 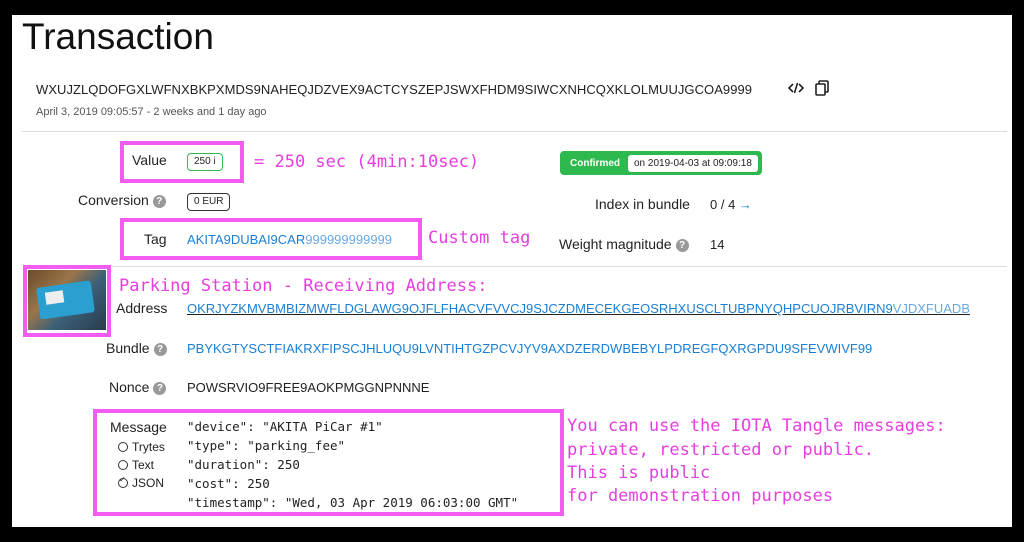 What do you see at coordinates (756, 426) in the screenshot?
I see `message-annotation-1: You can use the IOTA Tangle messages:` at bounding box center [756, 426].